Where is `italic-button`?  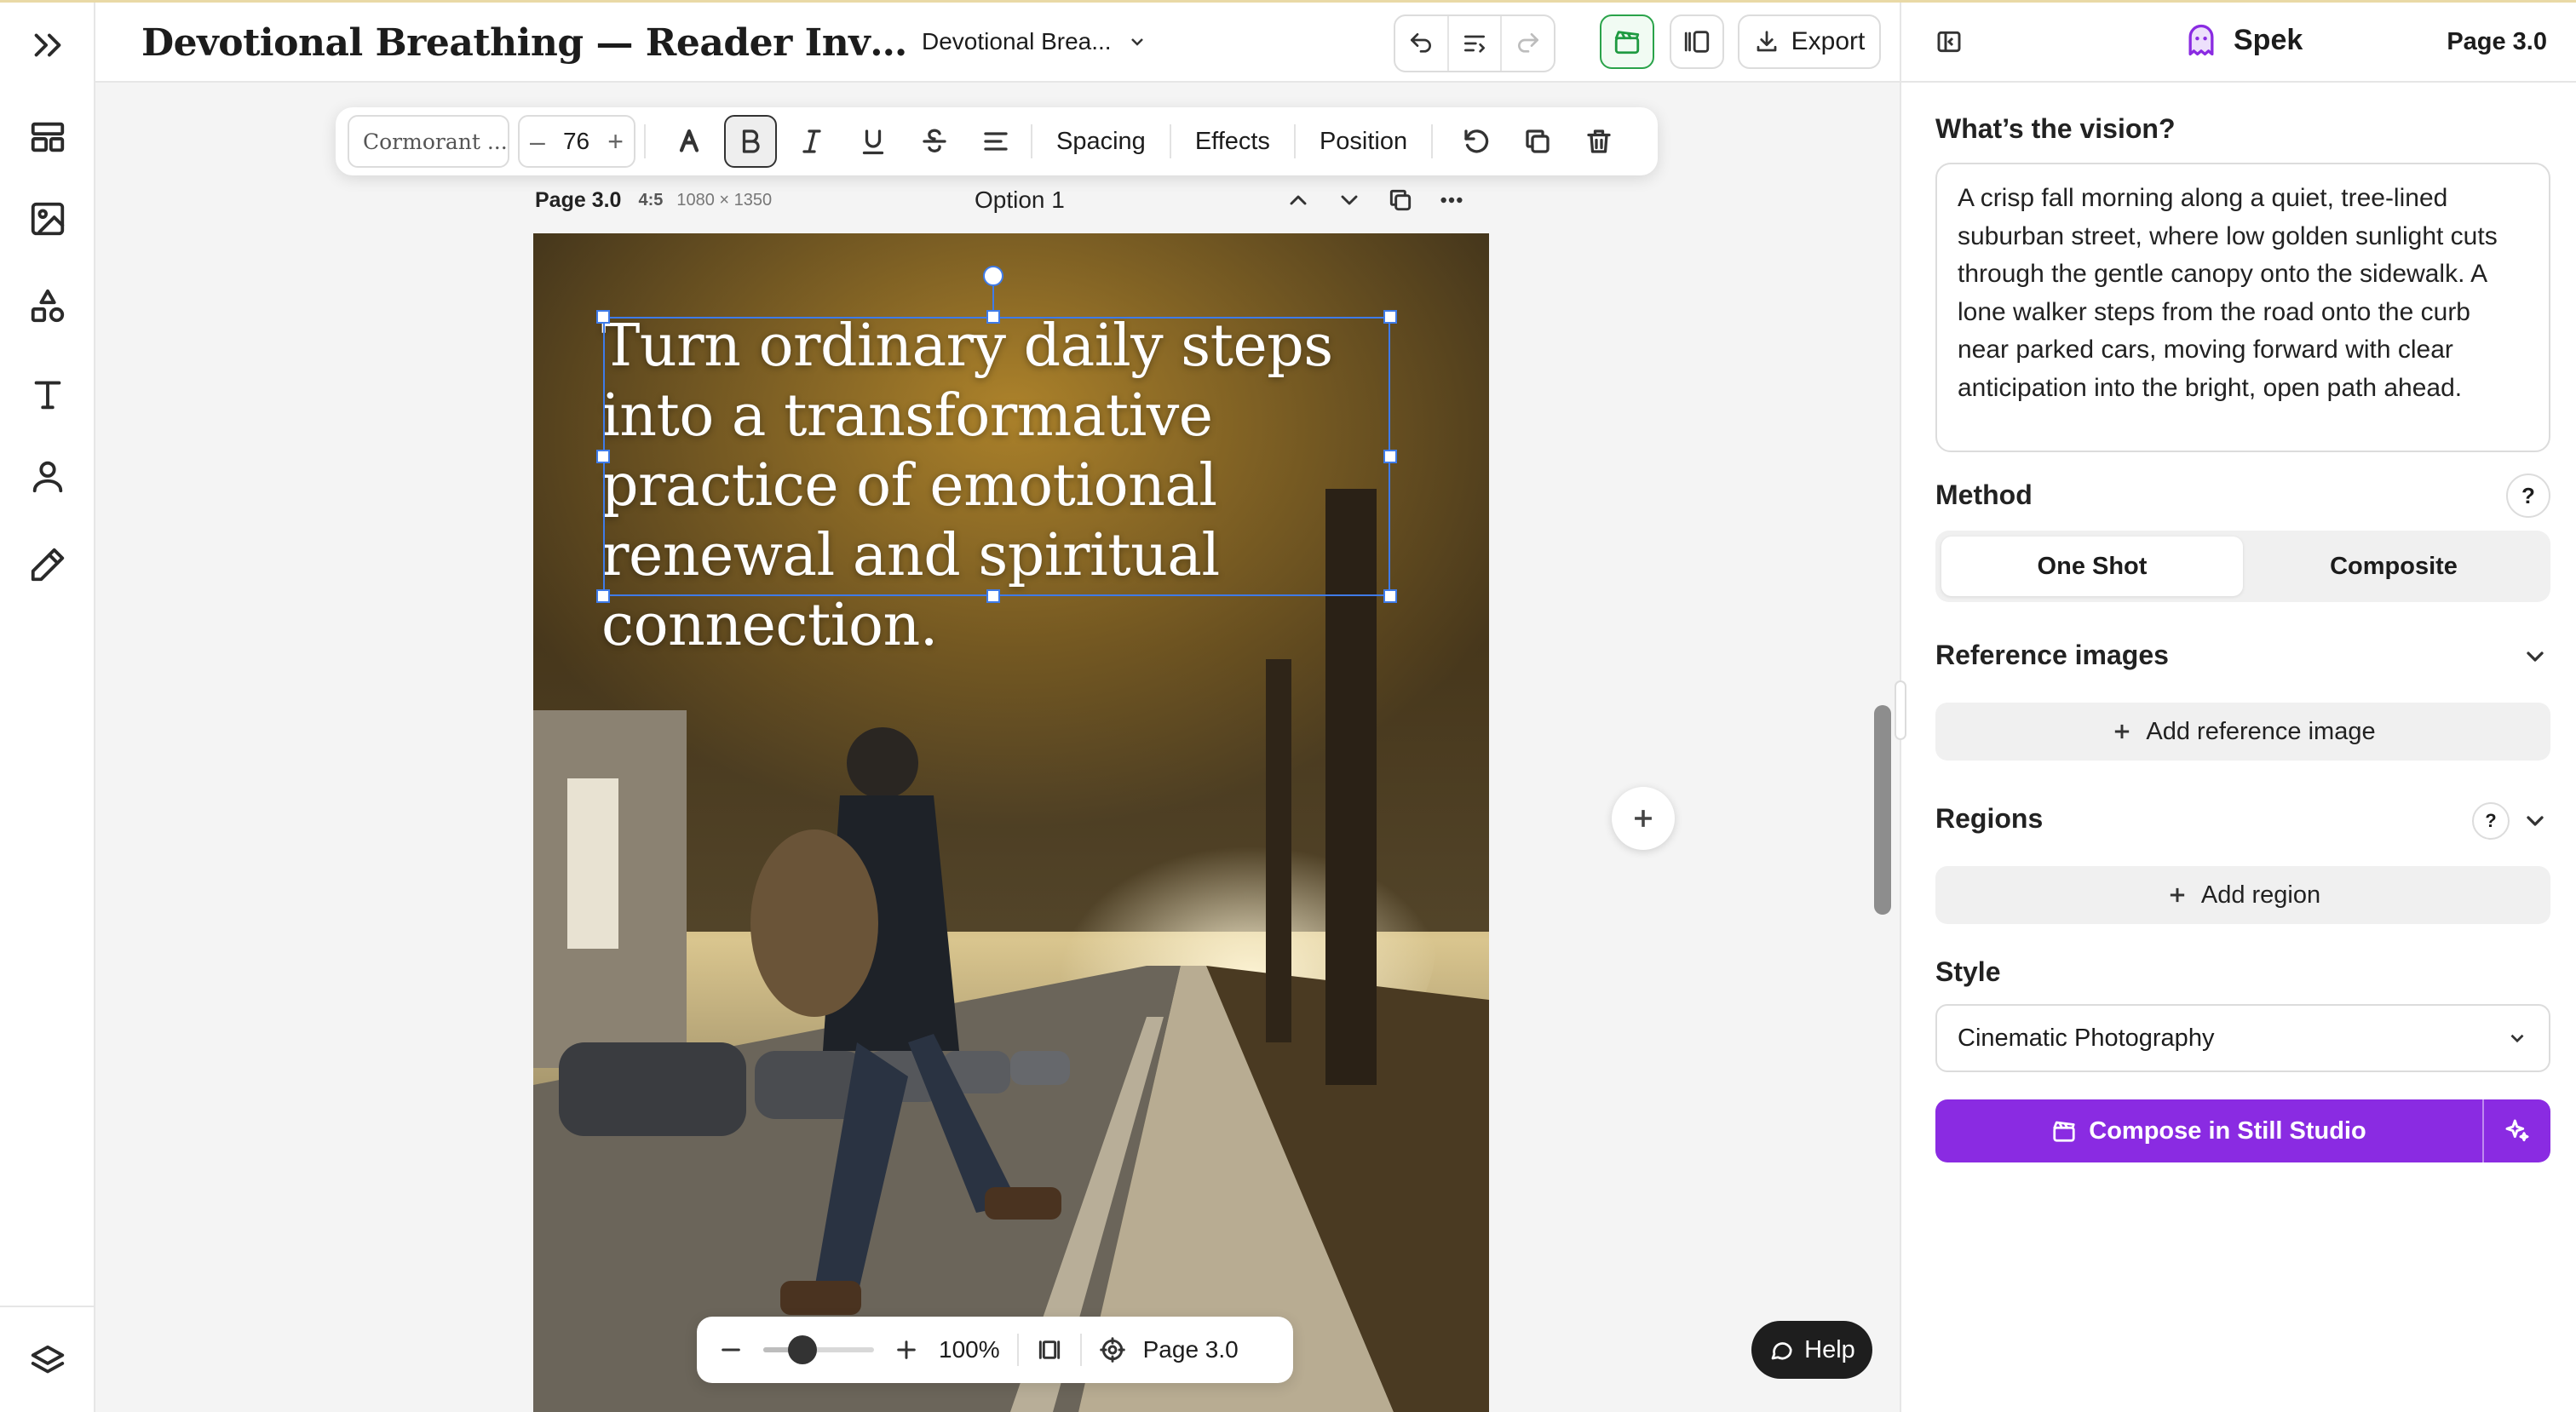 italic-button is located at coordinates (811, 141).